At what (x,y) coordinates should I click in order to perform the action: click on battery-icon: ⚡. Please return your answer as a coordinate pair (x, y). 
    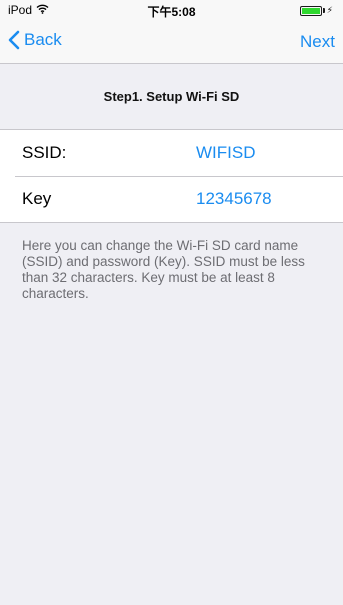
    Looking at the image, I should click on (316, 10).